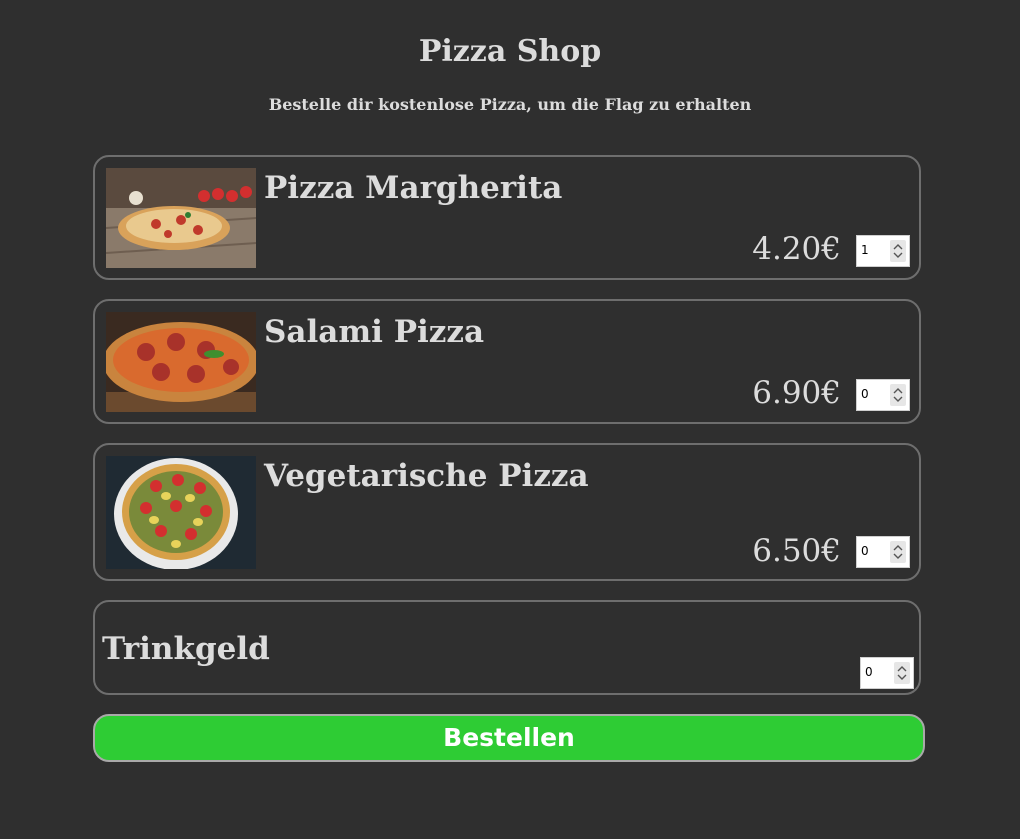 The width and height of the screenshot is (1020, 839). Describe the element at coordinates (865, 250) in the screenshot. I see `quantity-value: 1` at that location.